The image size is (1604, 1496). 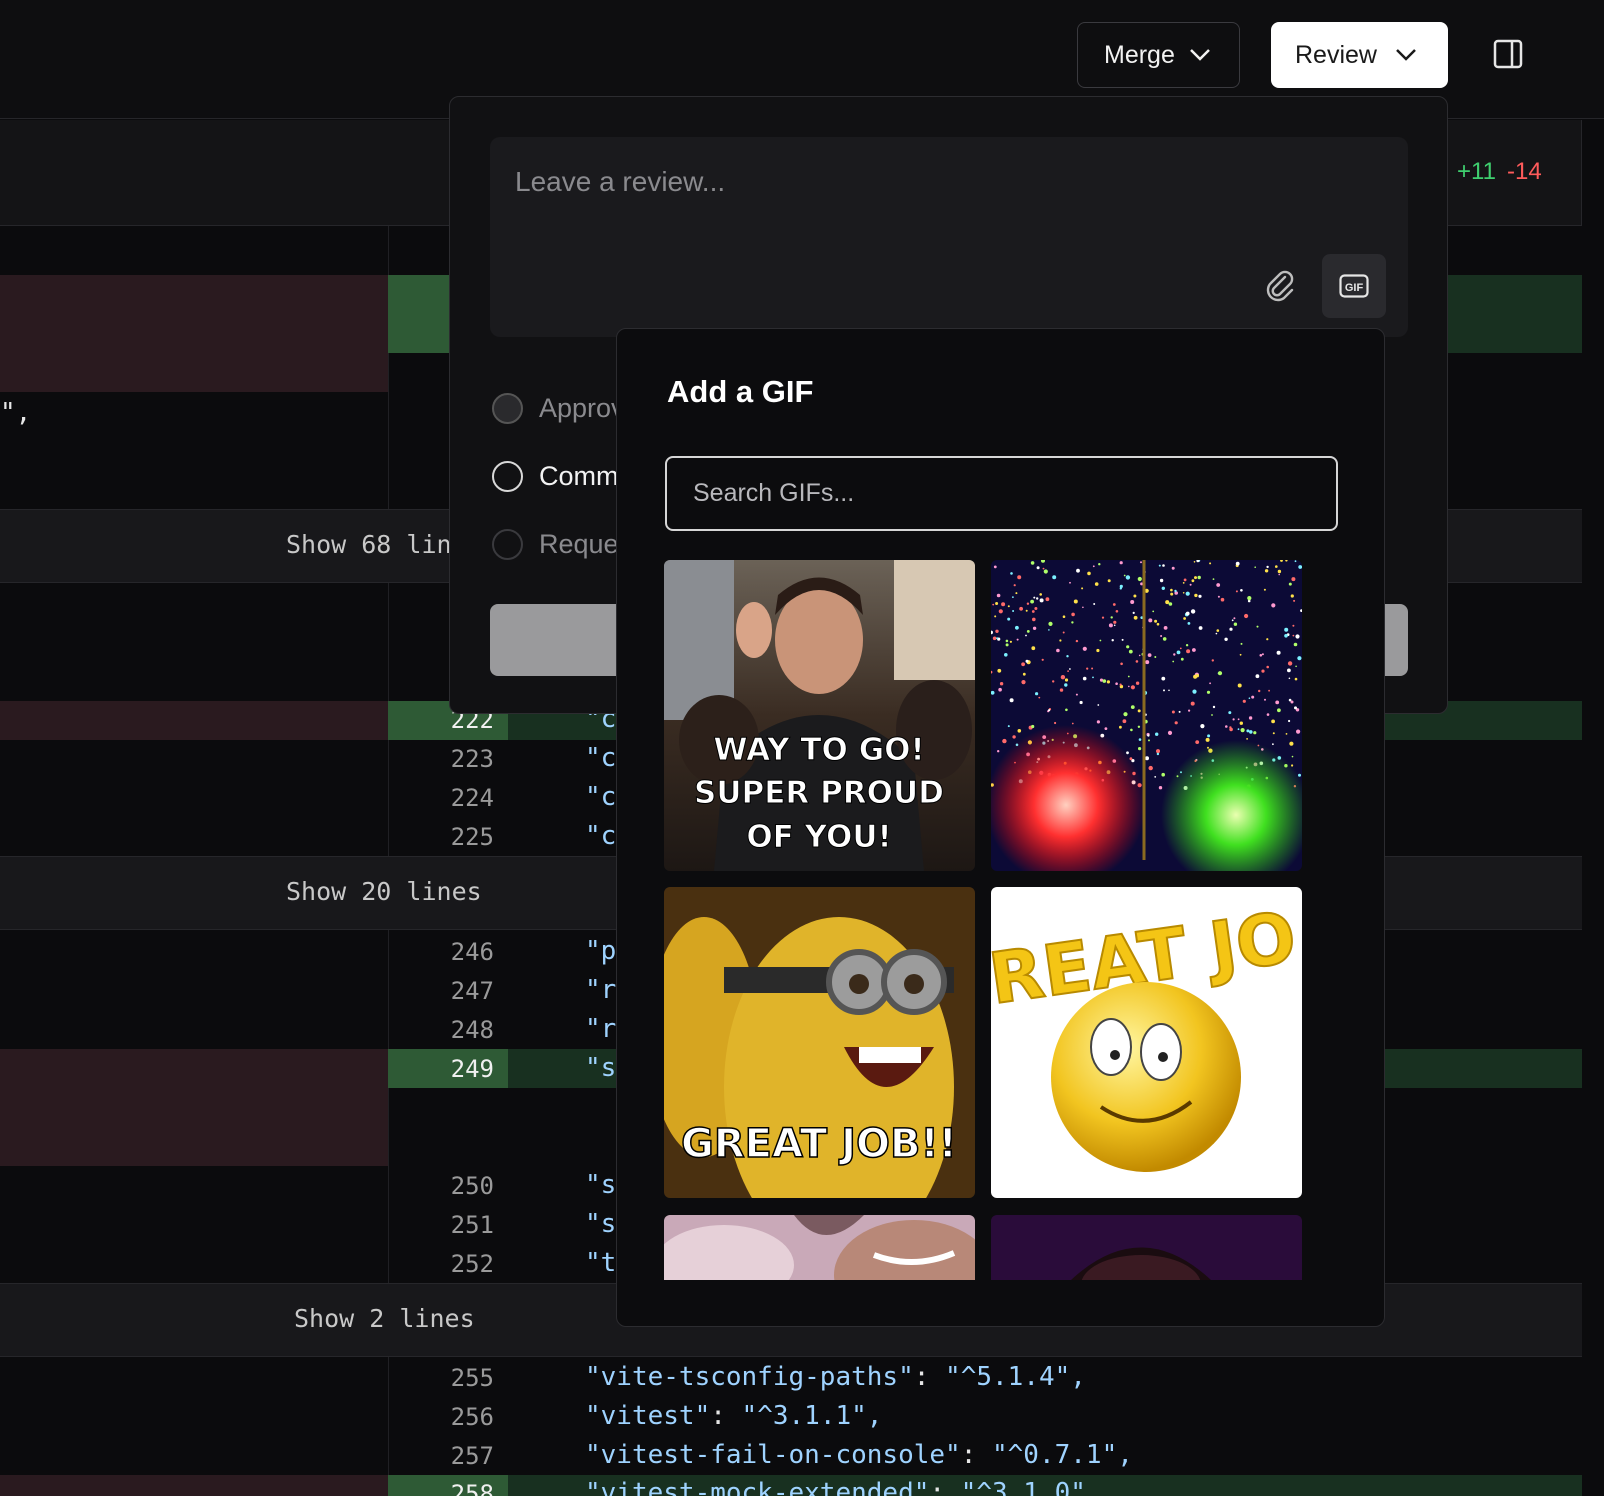 What do you see at coordinates (1158, 55) in the screenshot?
I see `merge-button: Merge` at bounding box center [1158, 55].